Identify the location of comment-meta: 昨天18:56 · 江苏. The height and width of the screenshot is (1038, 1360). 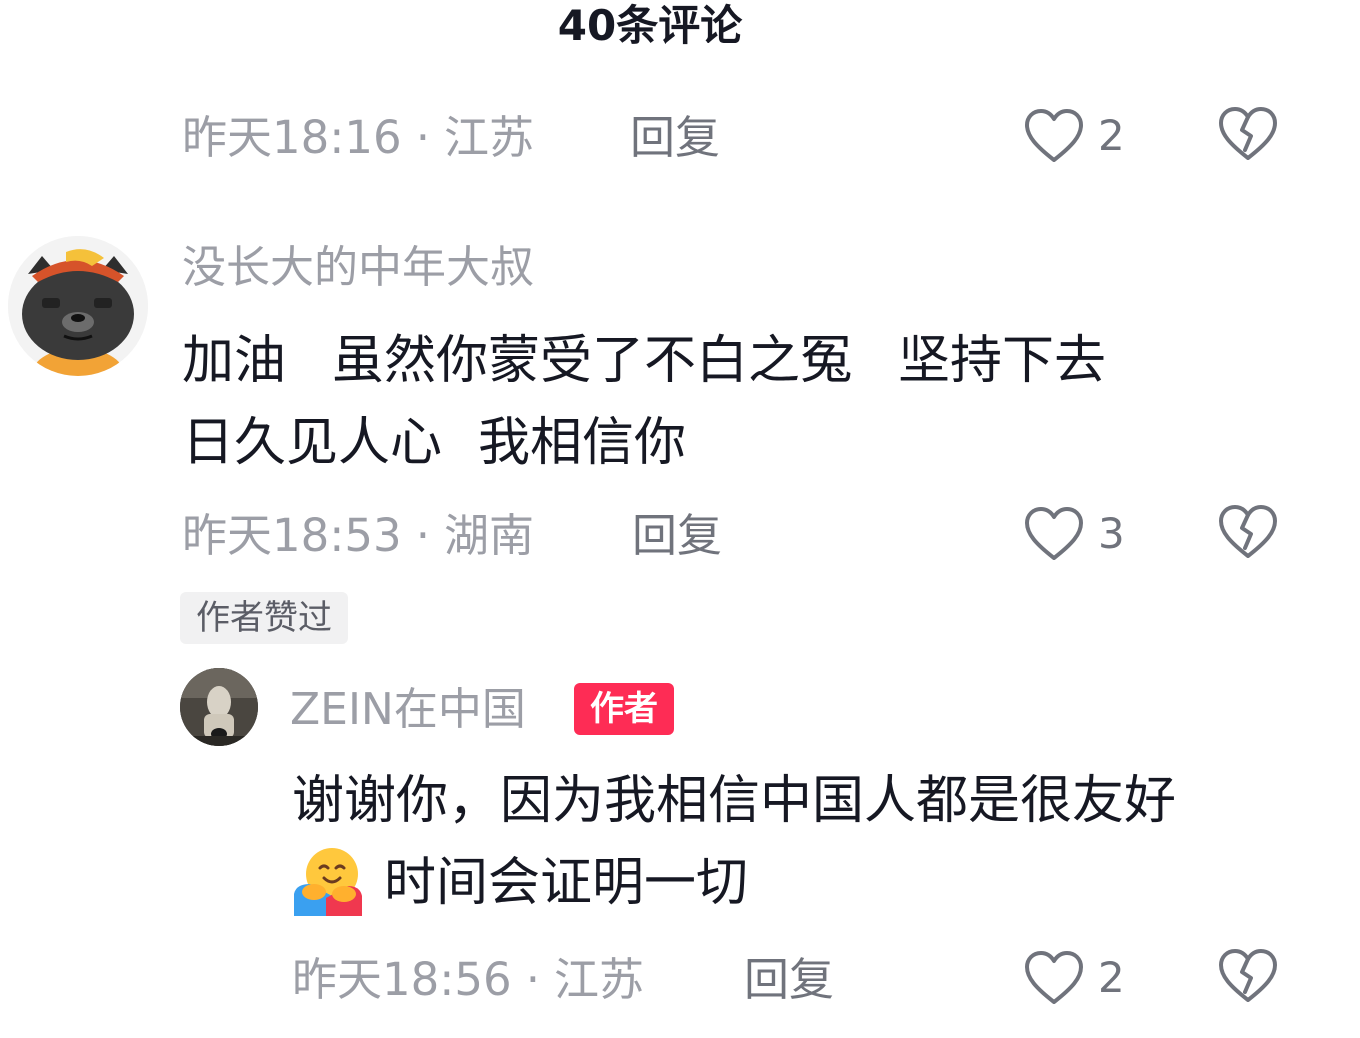
(468, 980).